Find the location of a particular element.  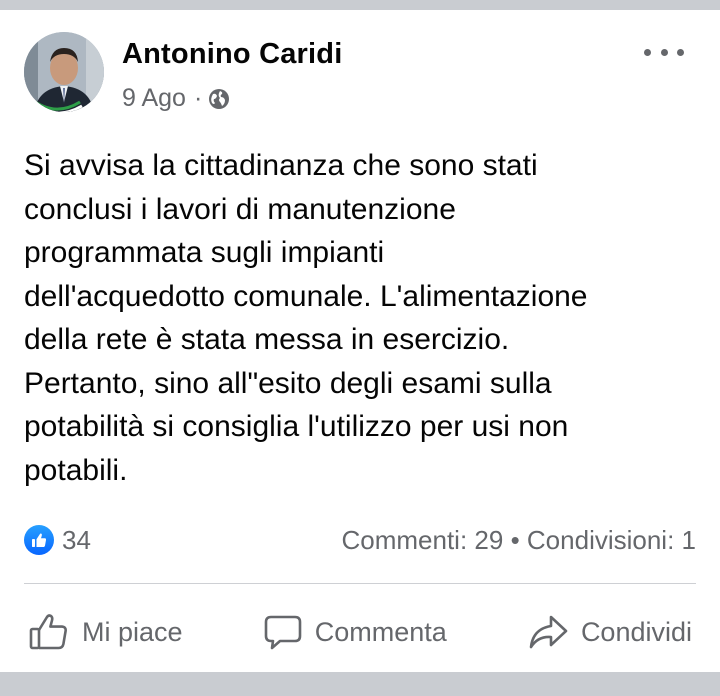

post-stats: 34 Commenti: 29 • Condivisioni: 1 is located at coordinates (360, 540).